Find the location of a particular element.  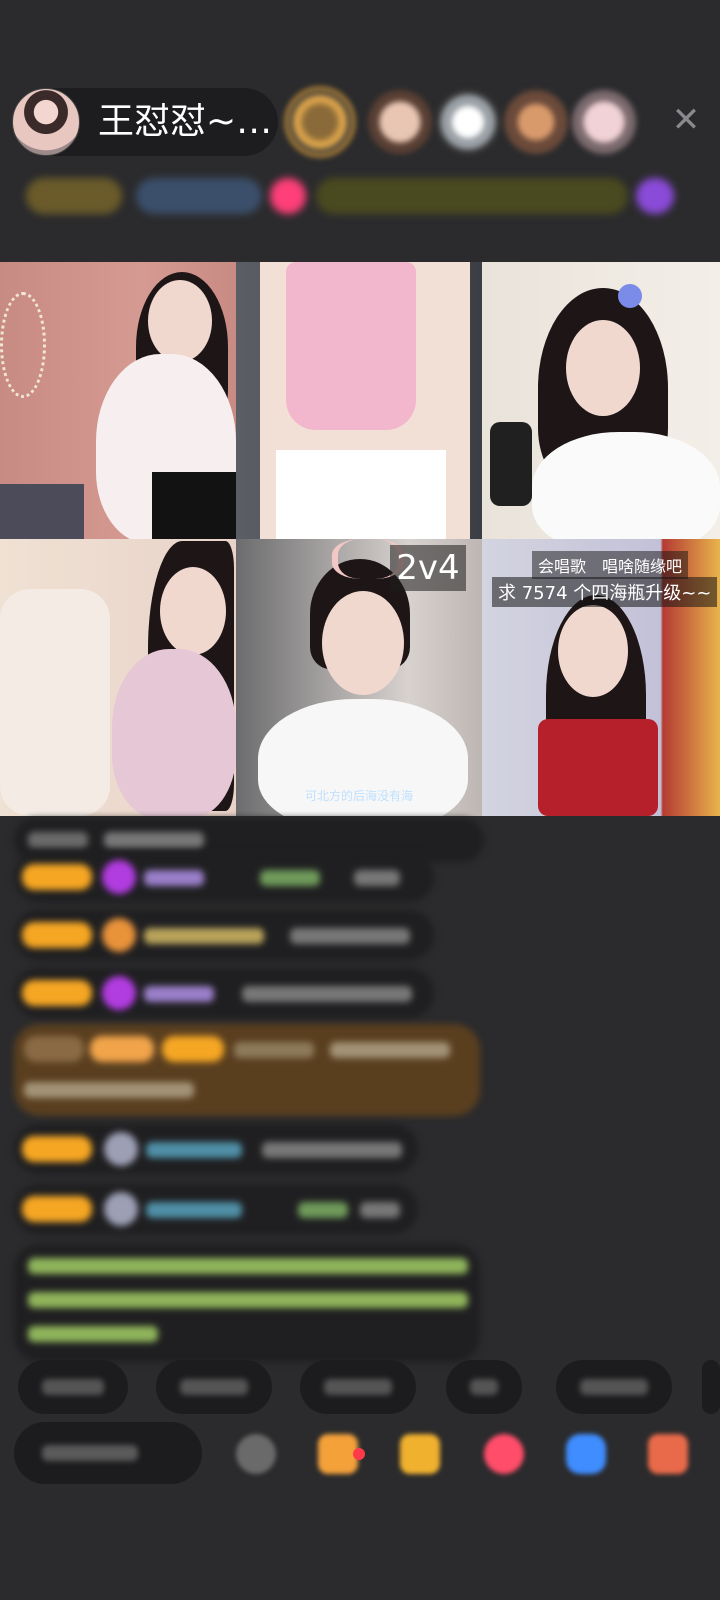

system-notice is located at coordinates (247, 1303).